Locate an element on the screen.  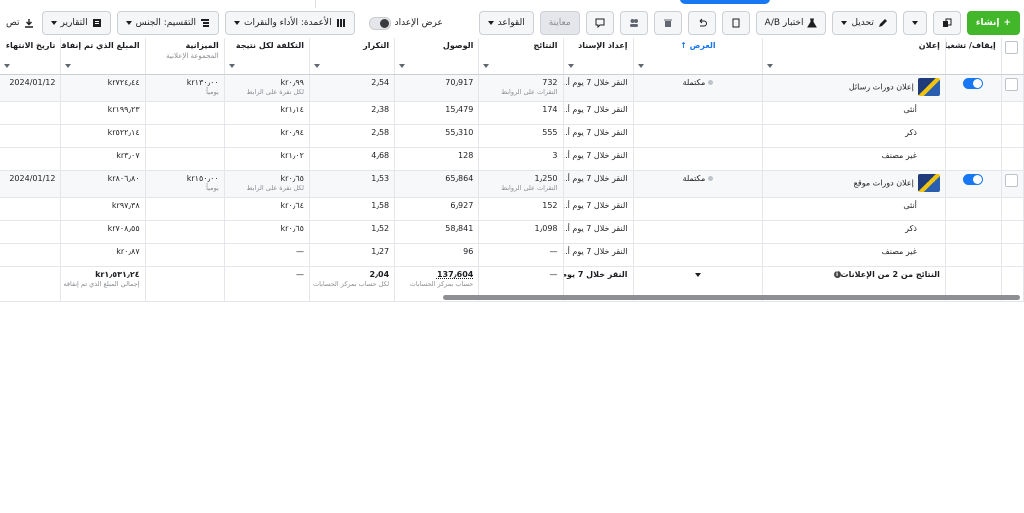
ab-test-button: اختبار A/B is located at coordinates (791, 23).